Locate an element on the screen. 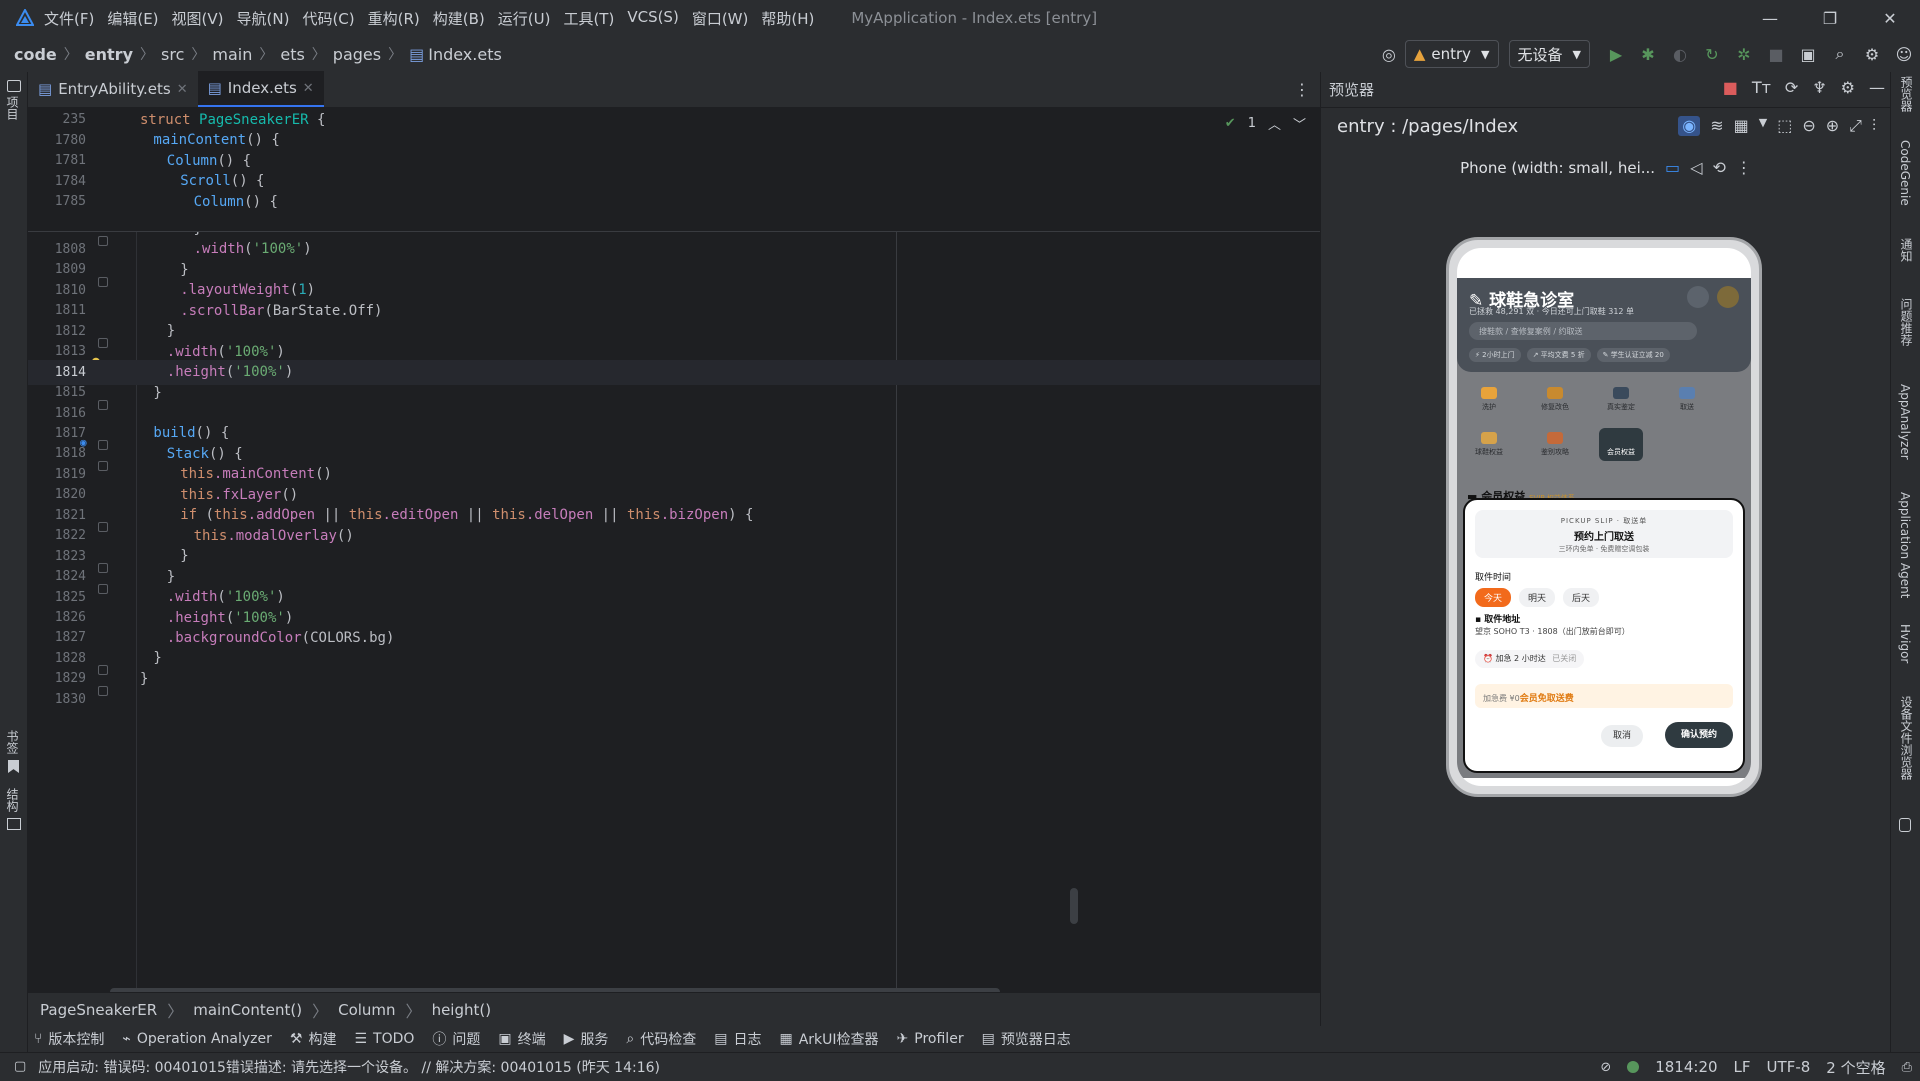  folder-icon is located at coordinates (14, 86).